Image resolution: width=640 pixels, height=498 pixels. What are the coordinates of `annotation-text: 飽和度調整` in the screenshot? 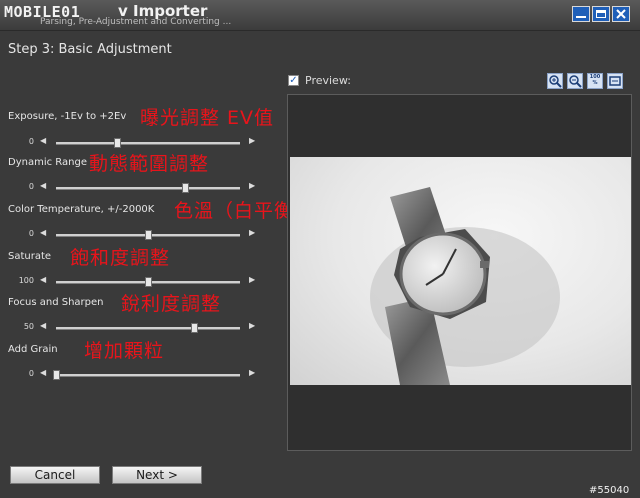 It's located at (120, 258).